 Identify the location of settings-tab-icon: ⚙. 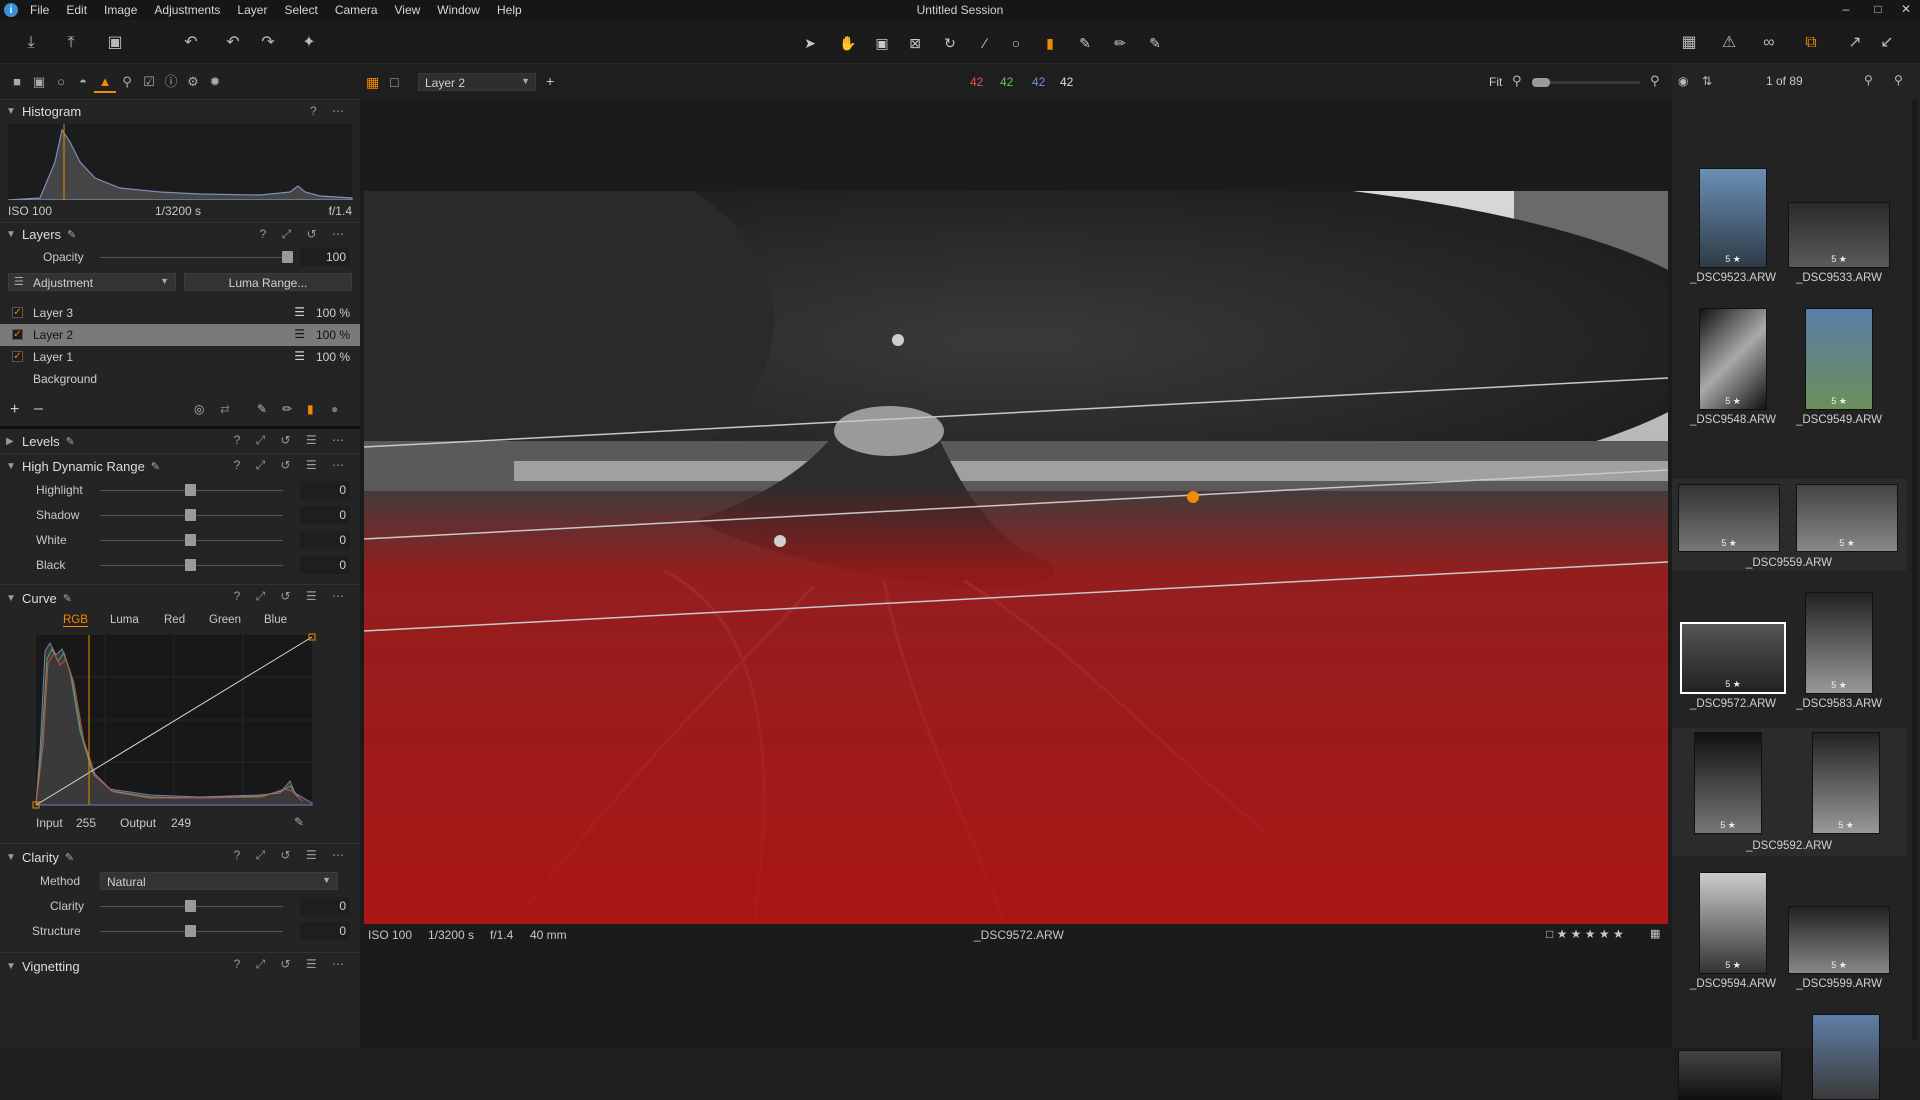
(193, 82).